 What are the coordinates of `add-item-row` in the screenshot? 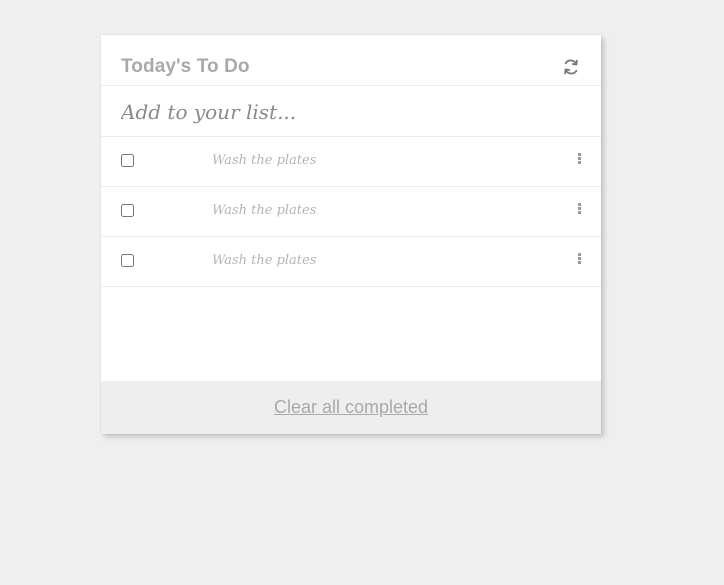 It's located at (351, 111).